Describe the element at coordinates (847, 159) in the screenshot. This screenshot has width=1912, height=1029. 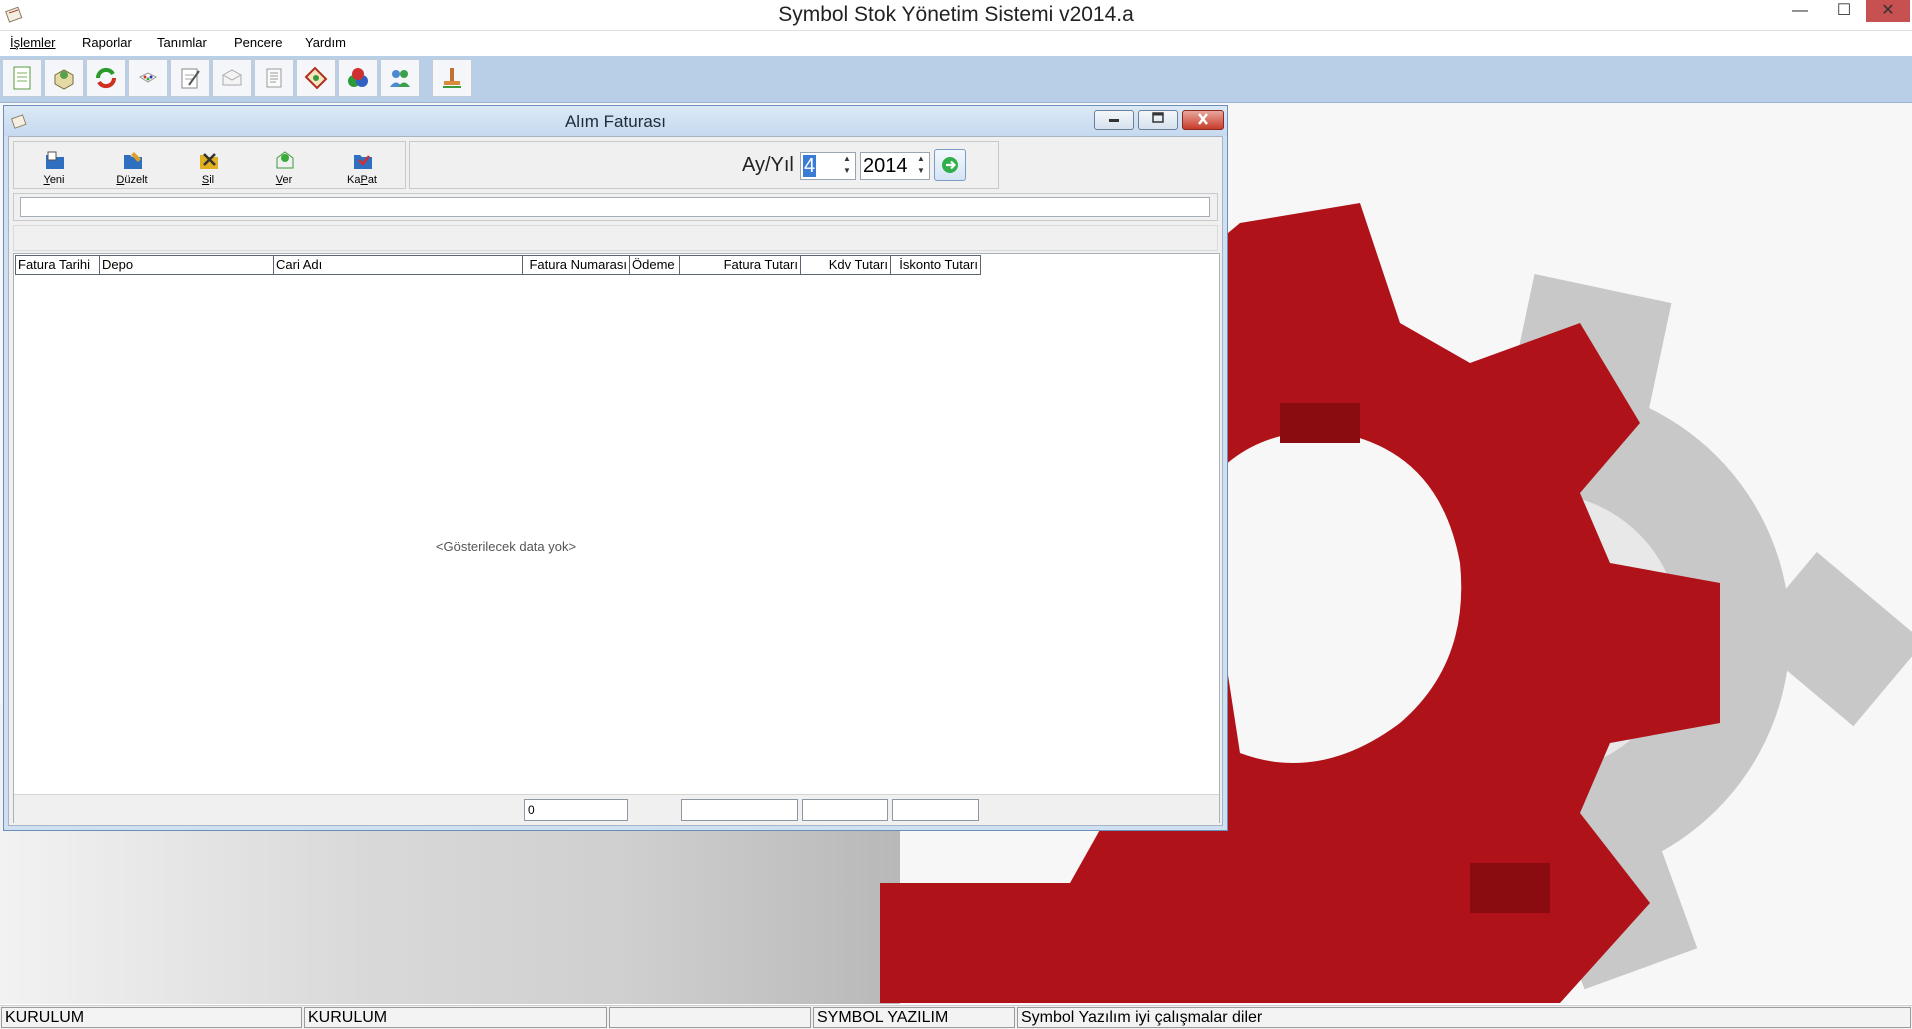
I see `month-up-arrow-icon: ▲` at that location.